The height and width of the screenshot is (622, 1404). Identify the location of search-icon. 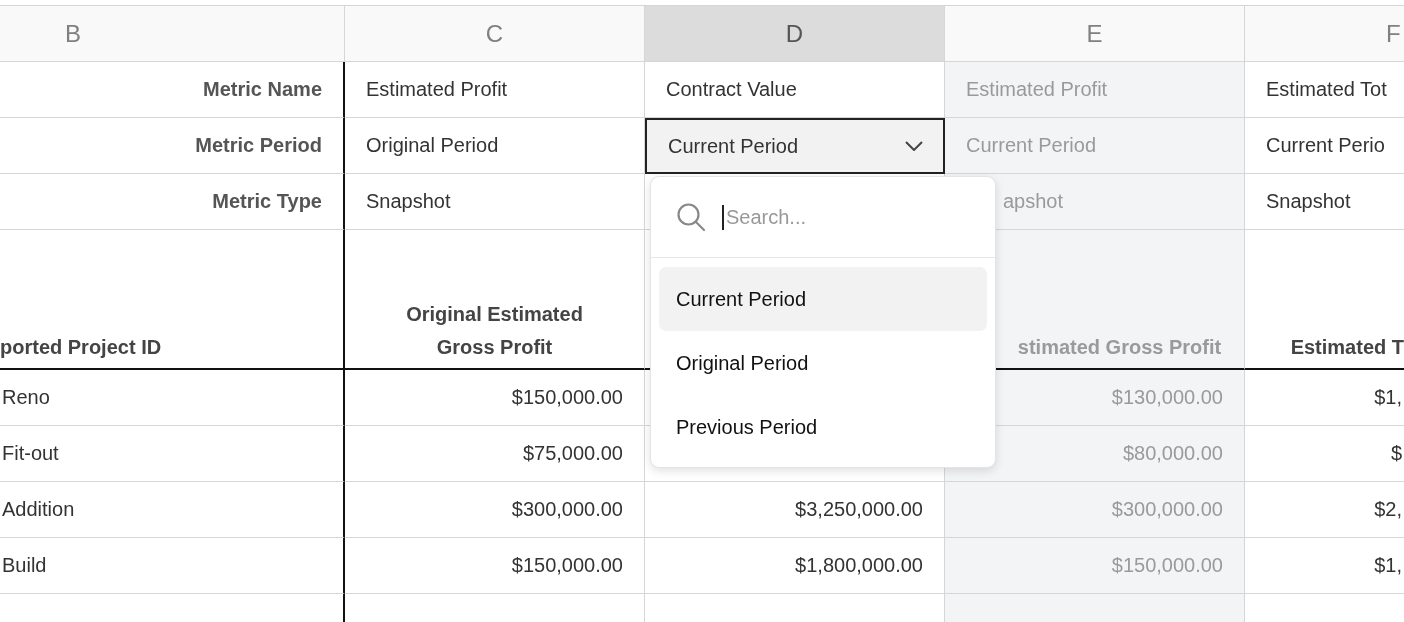
(691, 217).